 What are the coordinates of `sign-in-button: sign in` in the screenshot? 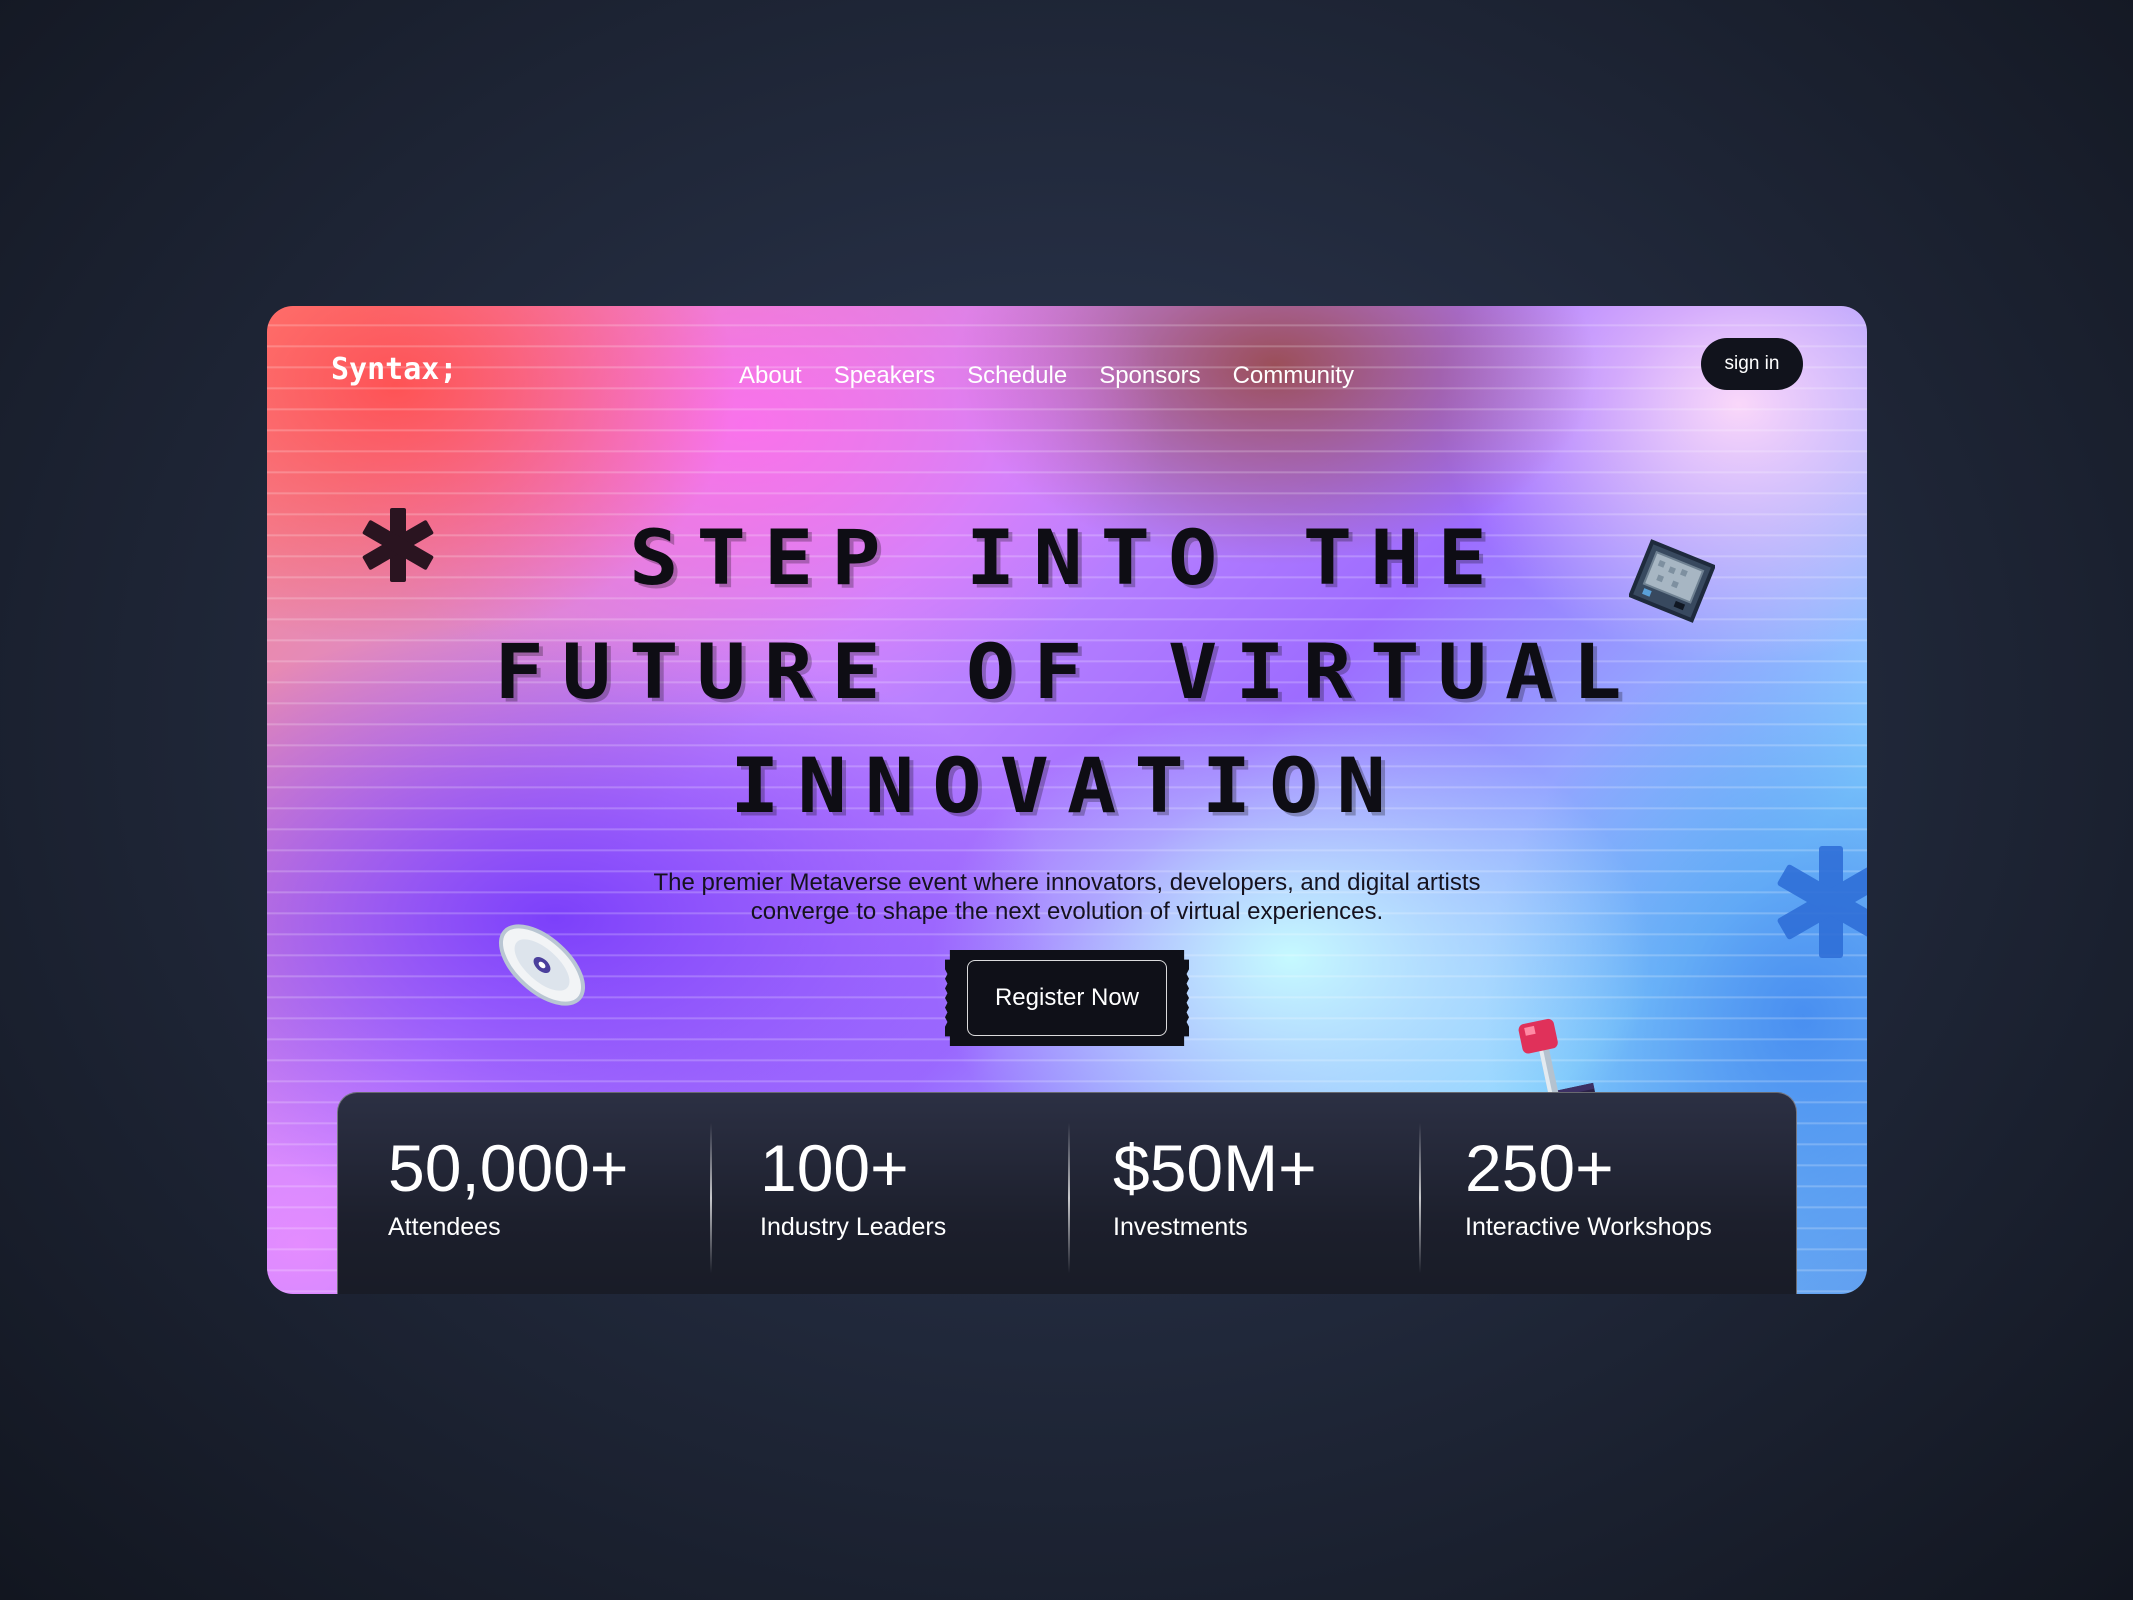 It's located at (1752, 364).